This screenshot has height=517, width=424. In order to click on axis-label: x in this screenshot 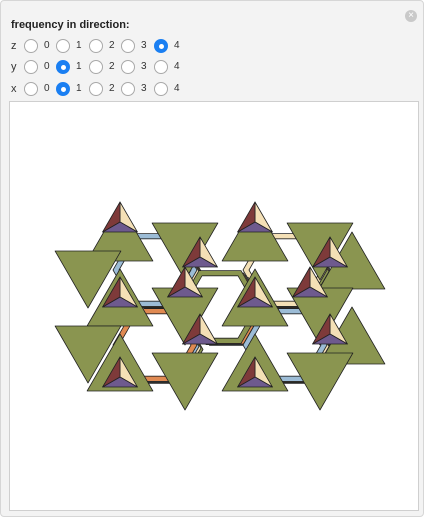, I will do `click(14, 89)`.